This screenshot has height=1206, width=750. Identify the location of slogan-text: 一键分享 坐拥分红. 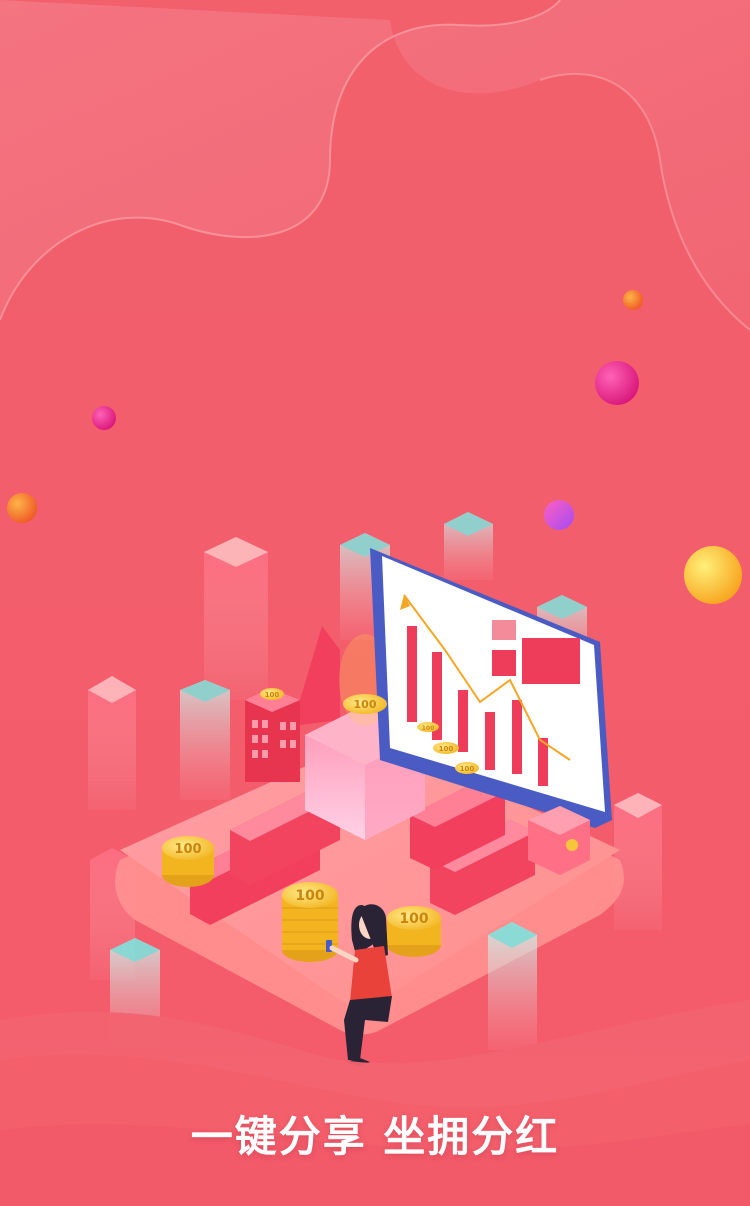
(375, 1136).